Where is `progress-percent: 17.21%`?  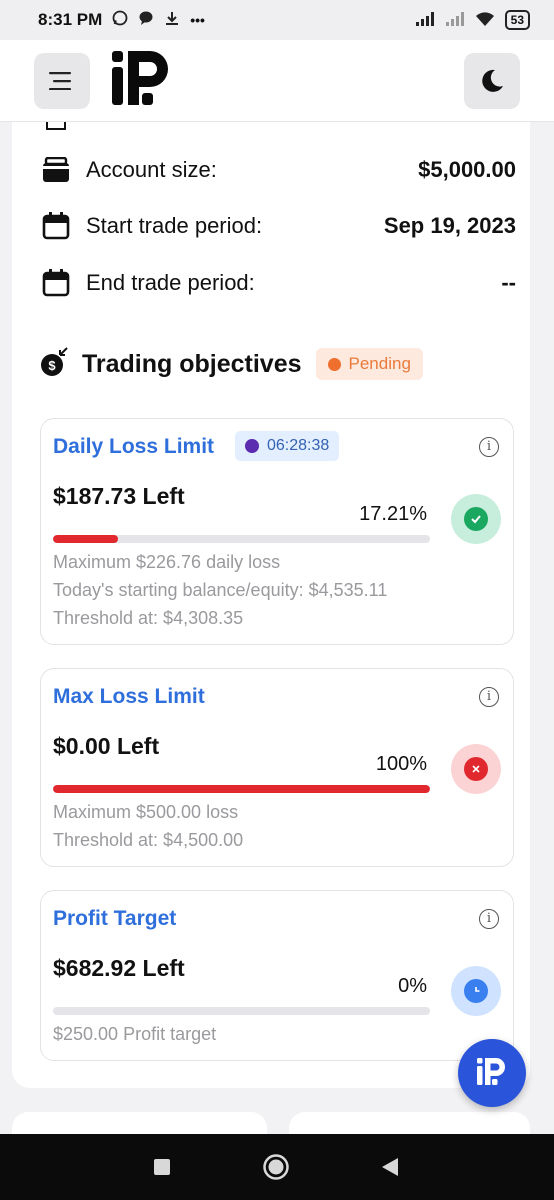
progress-percent: 17.21% is located at coordinates (393, 514).